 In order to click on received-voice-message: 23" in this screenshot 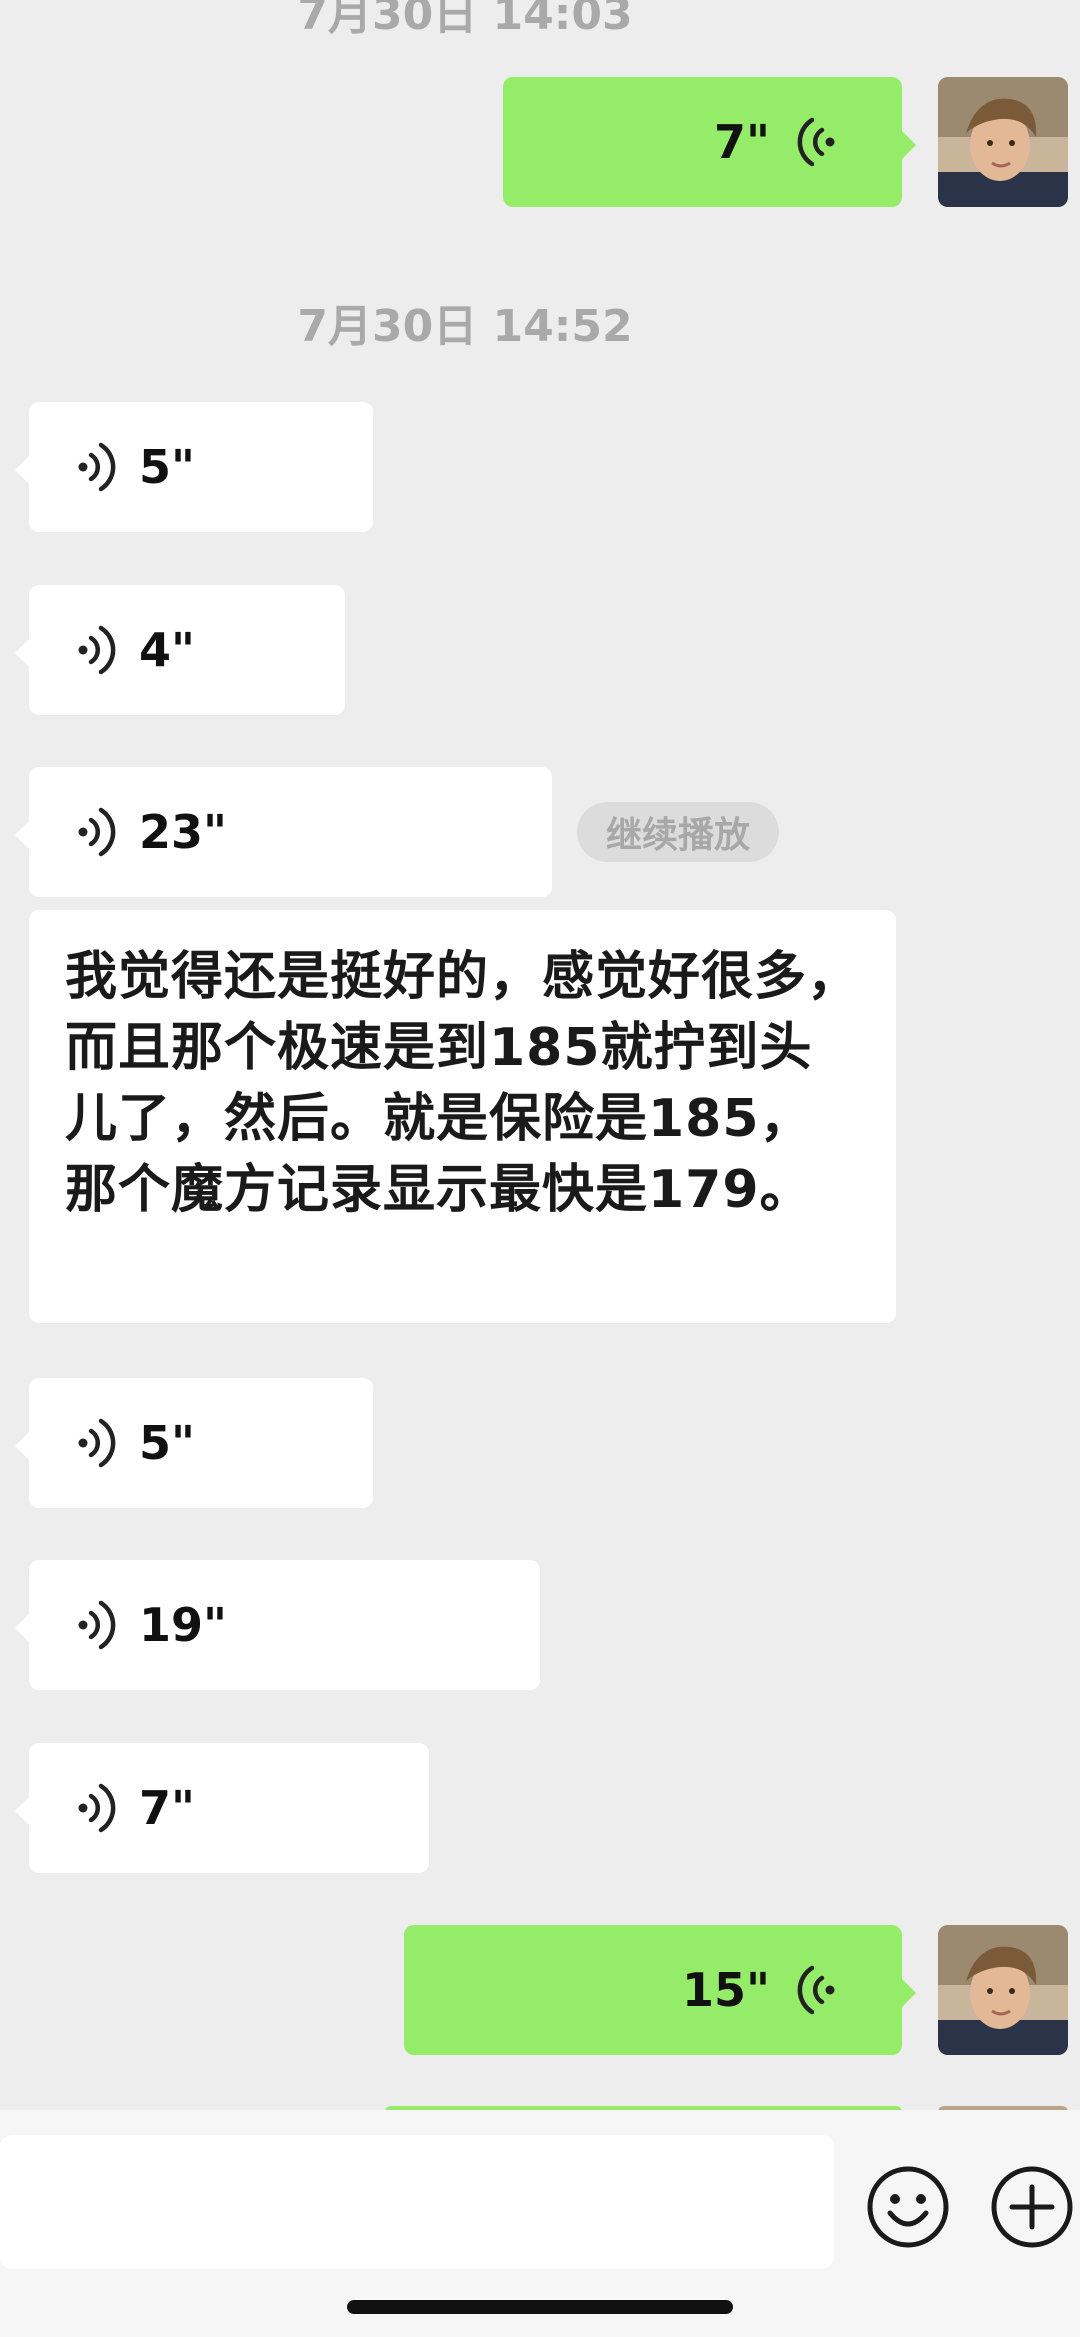, I will do `click(283, 832)`.